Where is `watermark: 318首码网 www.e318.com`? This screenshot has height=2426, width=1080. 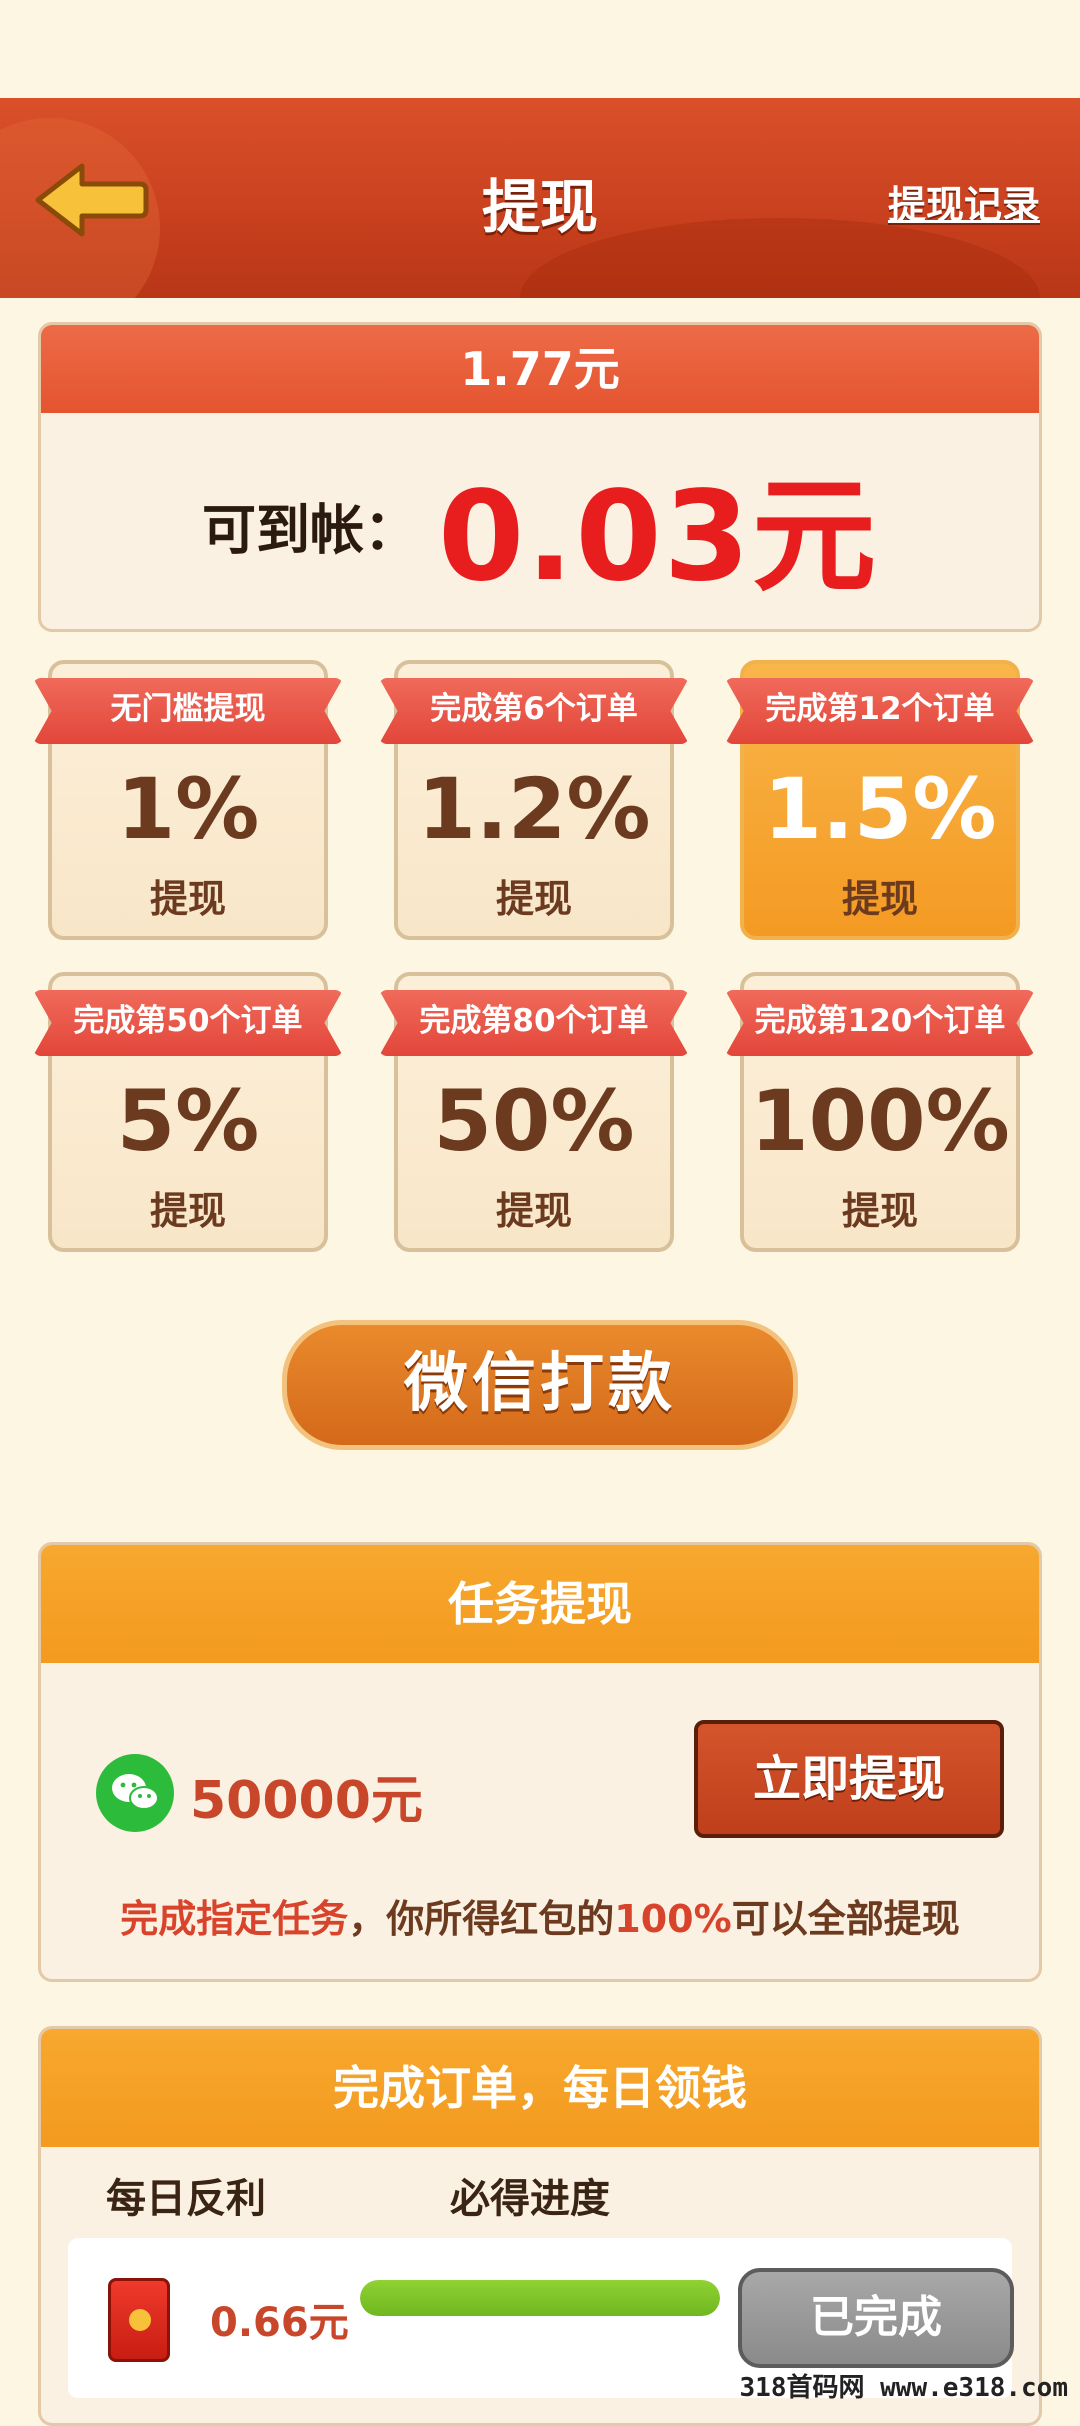 watermark: 318首码网 www.e318.com is located at coordinates (903, 2388).